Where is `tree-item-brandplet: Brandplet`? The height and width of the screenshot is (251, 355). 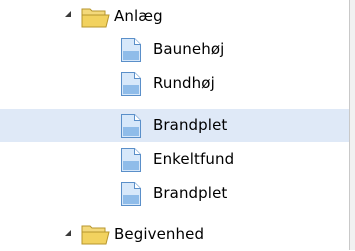 tree-item-brandplet: Brandplet is located at coordinates (174, 193).